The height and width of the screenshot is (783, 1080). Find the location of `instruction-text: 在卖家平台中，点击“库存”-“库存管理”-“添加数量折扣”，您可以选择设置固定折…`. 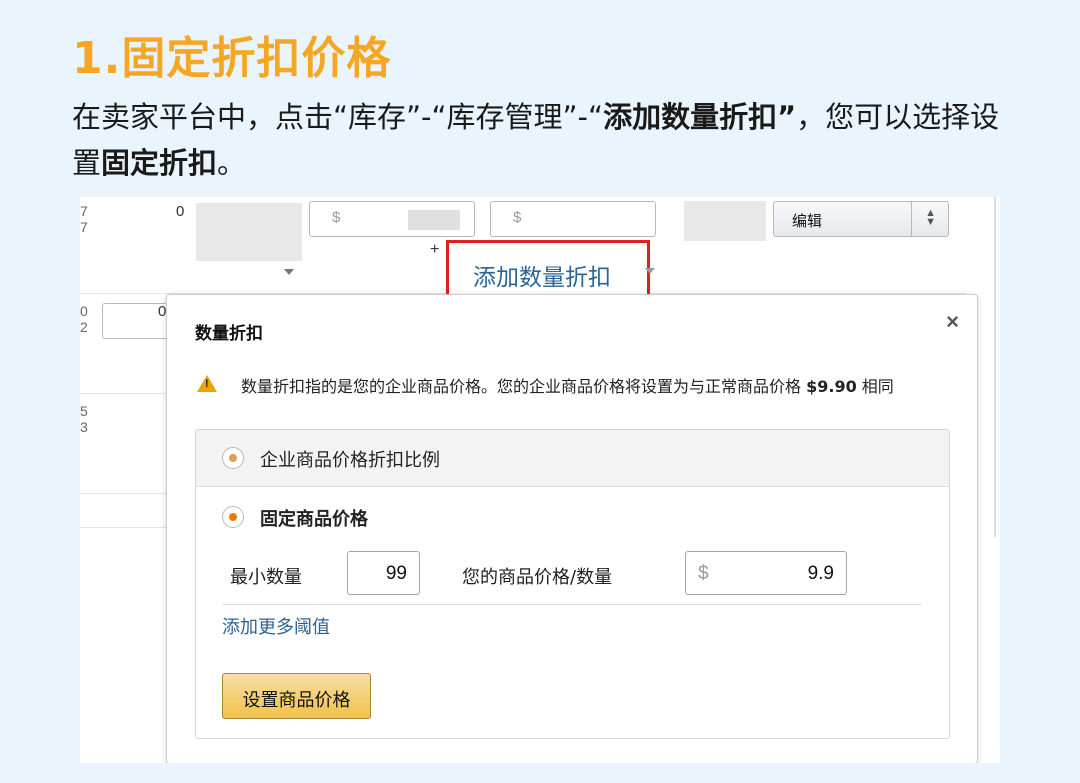

instruction-text: 在卖家平台中，点击“库存”-“库存管理”-“添加数量折扣”，您可以选择设置固定折… is located at coordinates (542, 140).